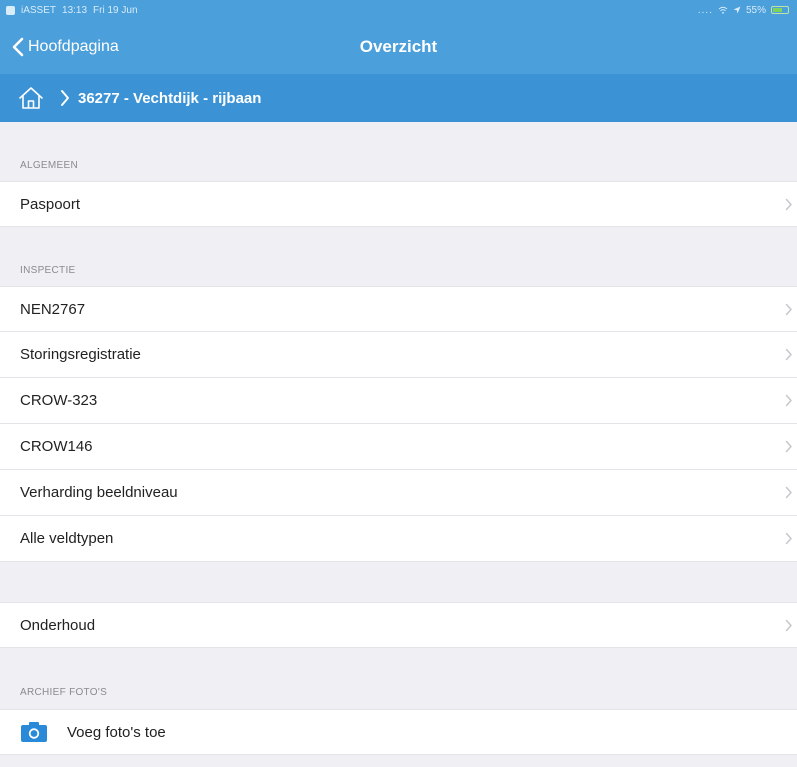  I want to click on status-date: Fri 19 Jun, so click(115, 10).